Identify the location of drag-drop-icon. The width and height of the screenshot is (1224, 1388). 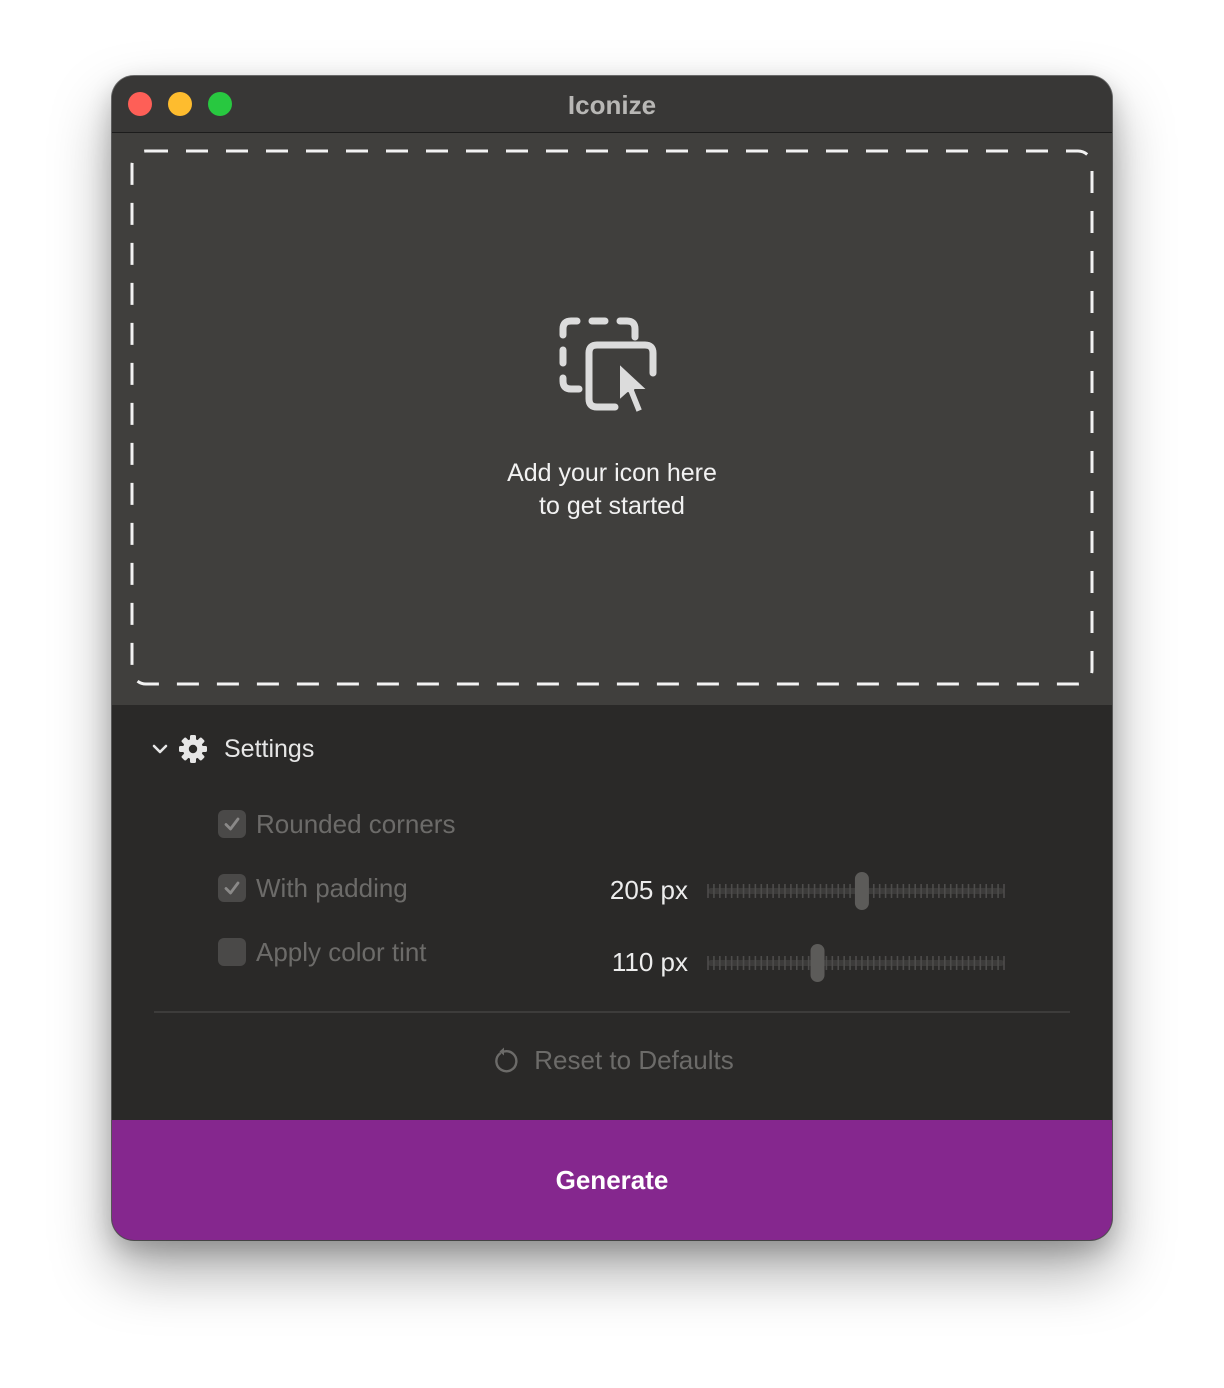
(608, 365).